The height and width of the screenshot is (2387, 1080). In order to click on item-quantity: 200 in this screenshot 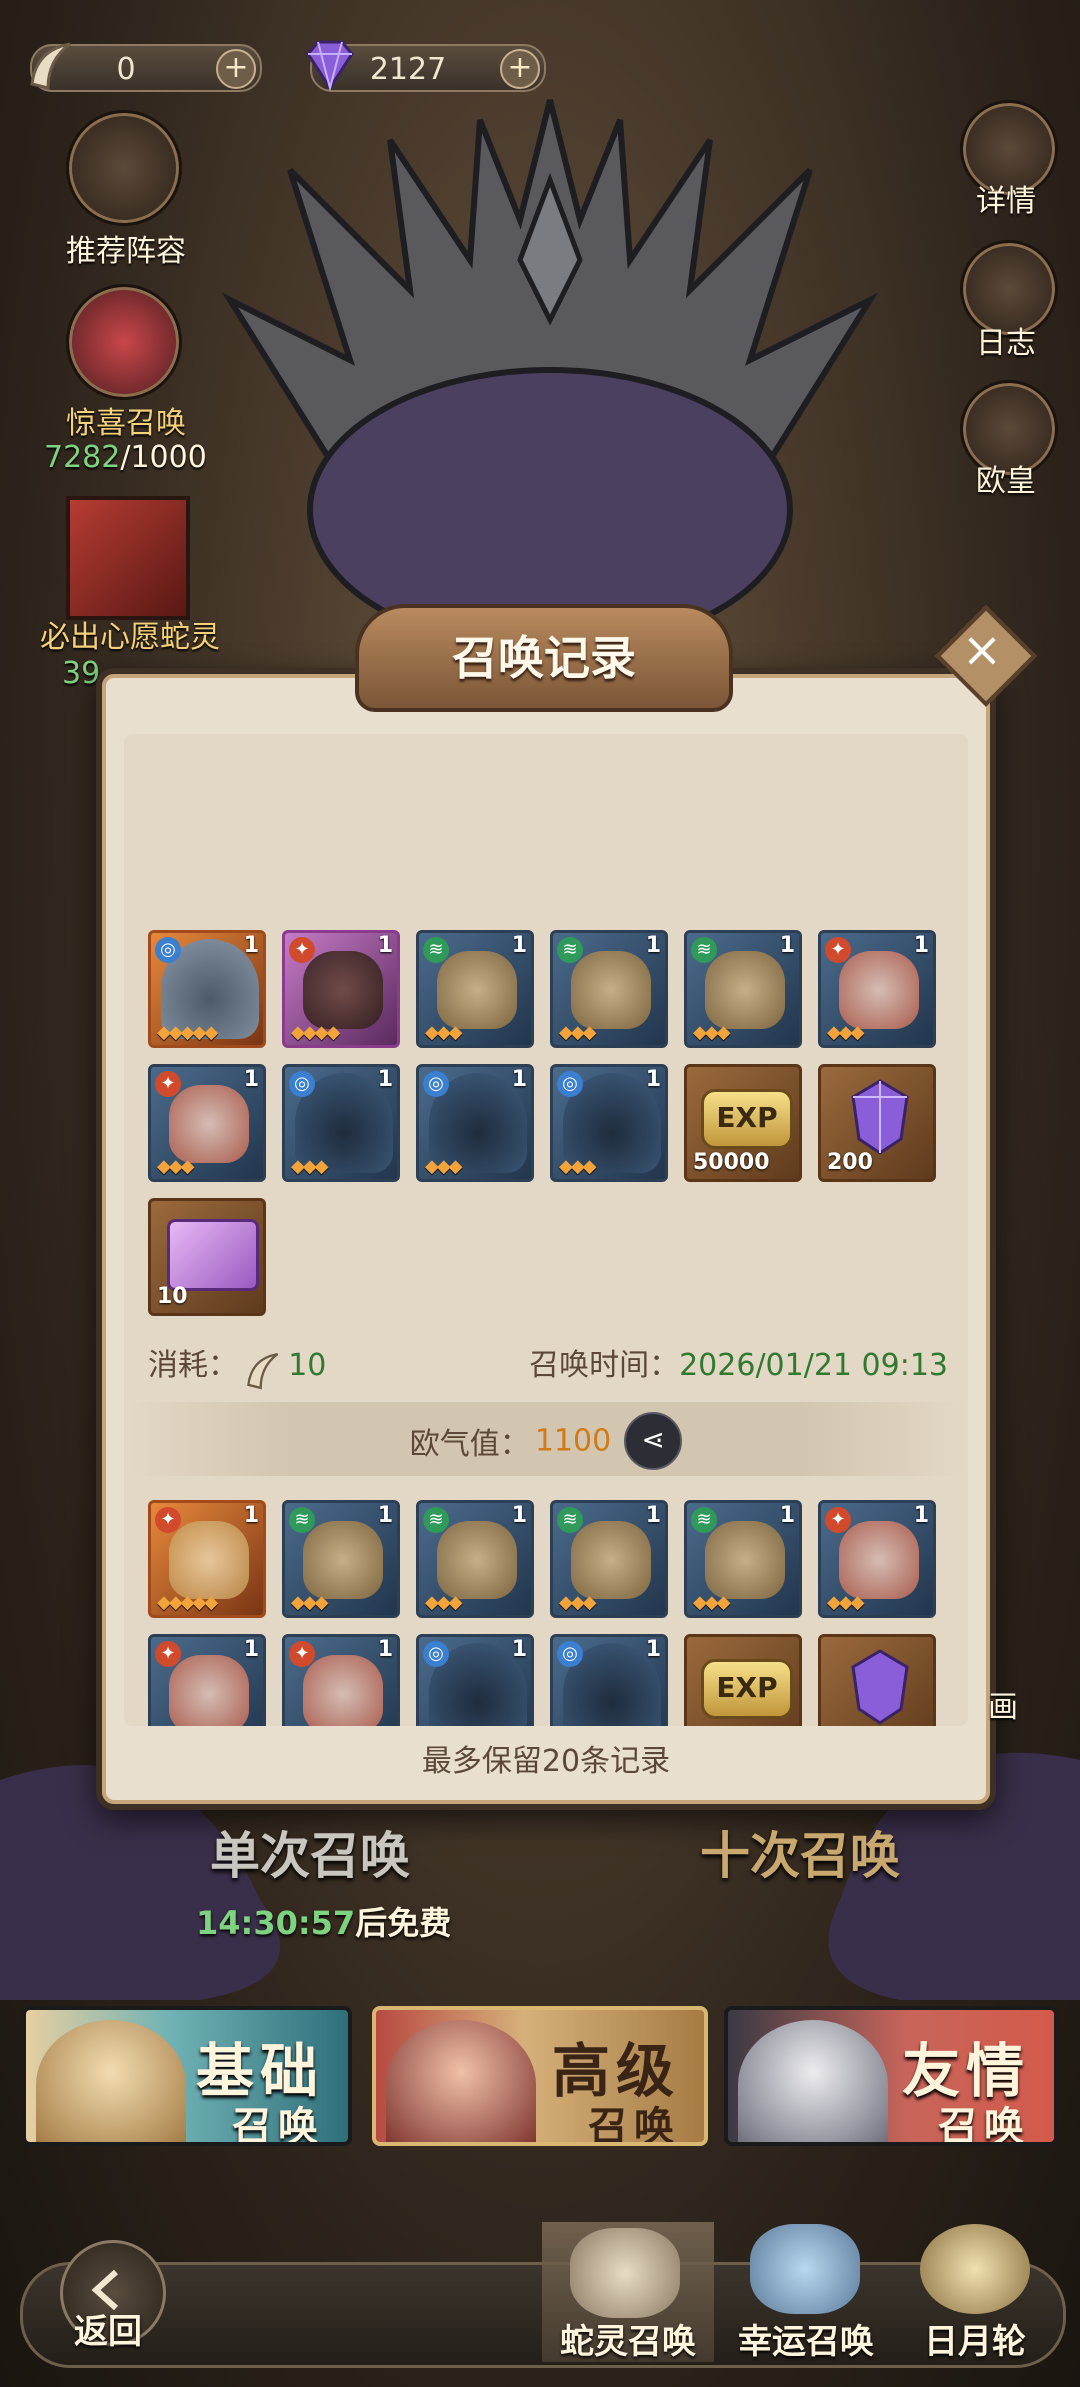, I will do `click(850, 1162)`.